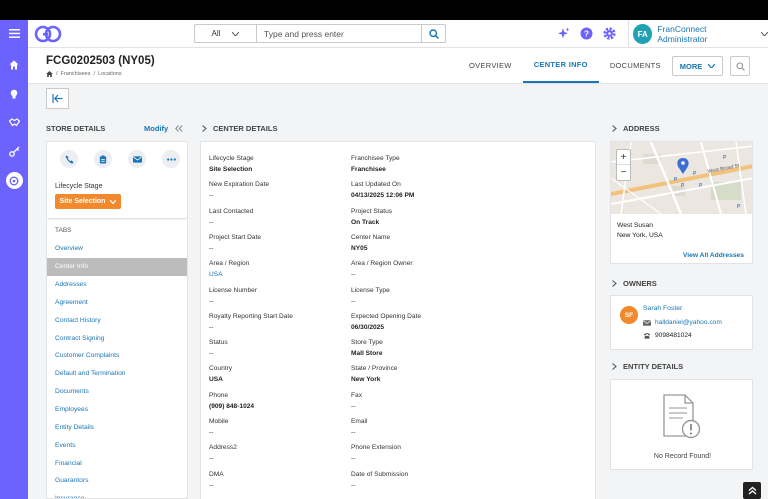 This screenshot has height=499, width=768. I want to click on store-tab-customer-complaints: Customer Complaints, so click(117, 356).